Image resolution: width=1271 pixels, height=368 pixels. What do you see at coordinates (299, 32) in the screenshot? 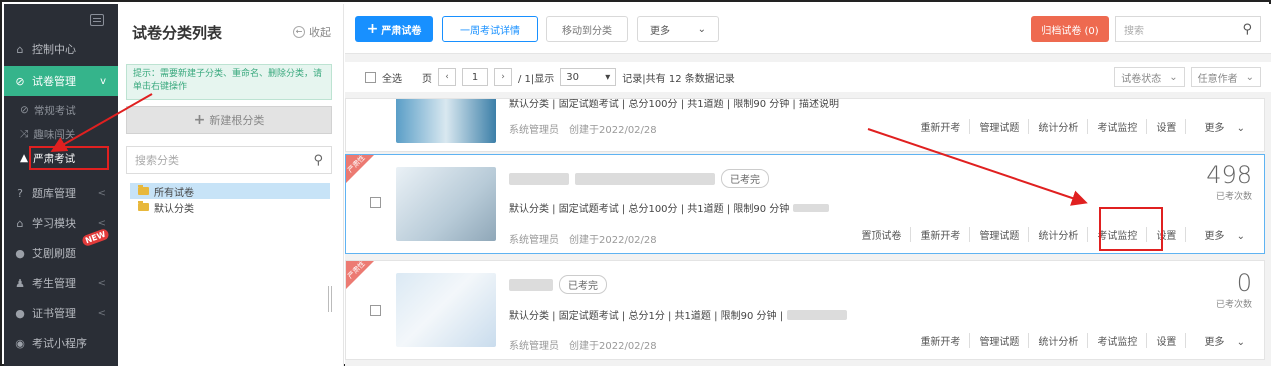
I see `arrow-left-icon: ←` at bounding box center [299, 32].